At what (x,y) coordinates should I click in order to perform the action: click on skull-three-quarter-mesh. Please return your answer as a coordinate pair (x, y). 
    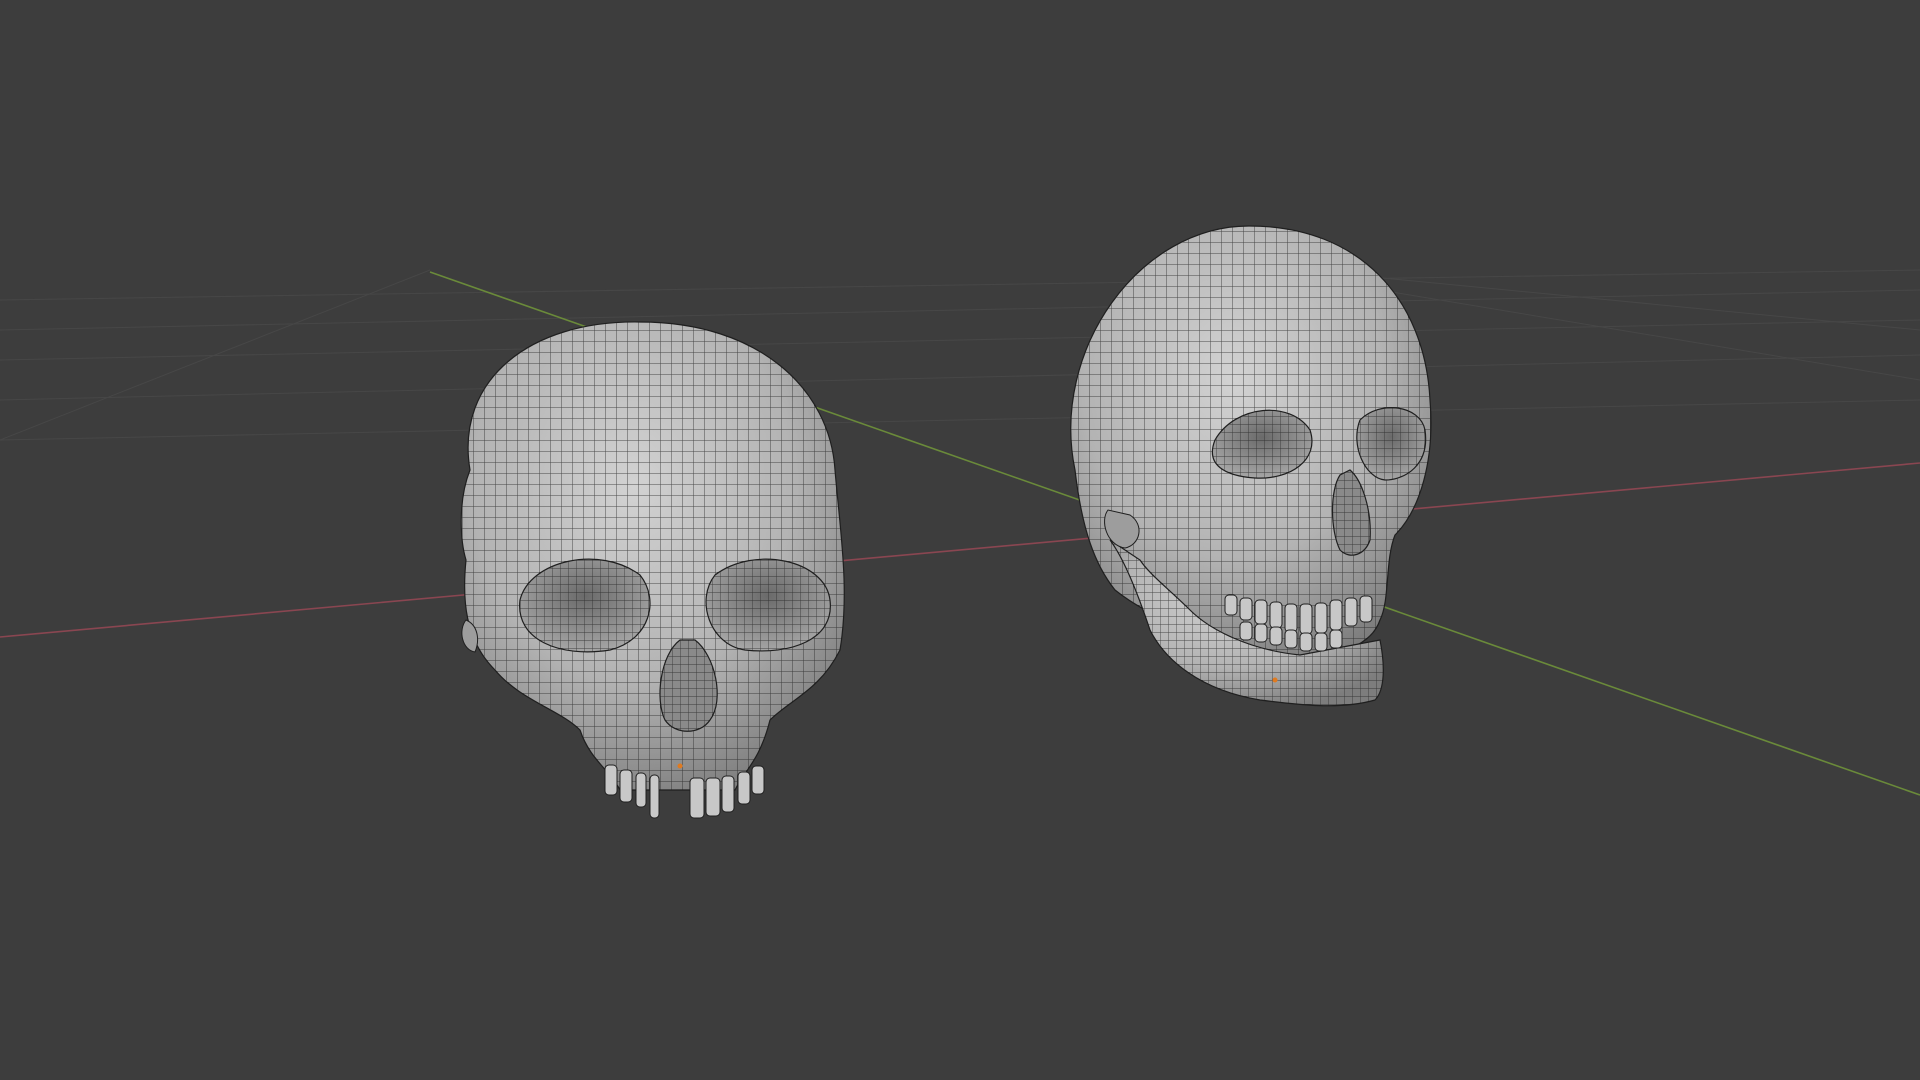
    Looking at the image, I should click on (1251, 466).